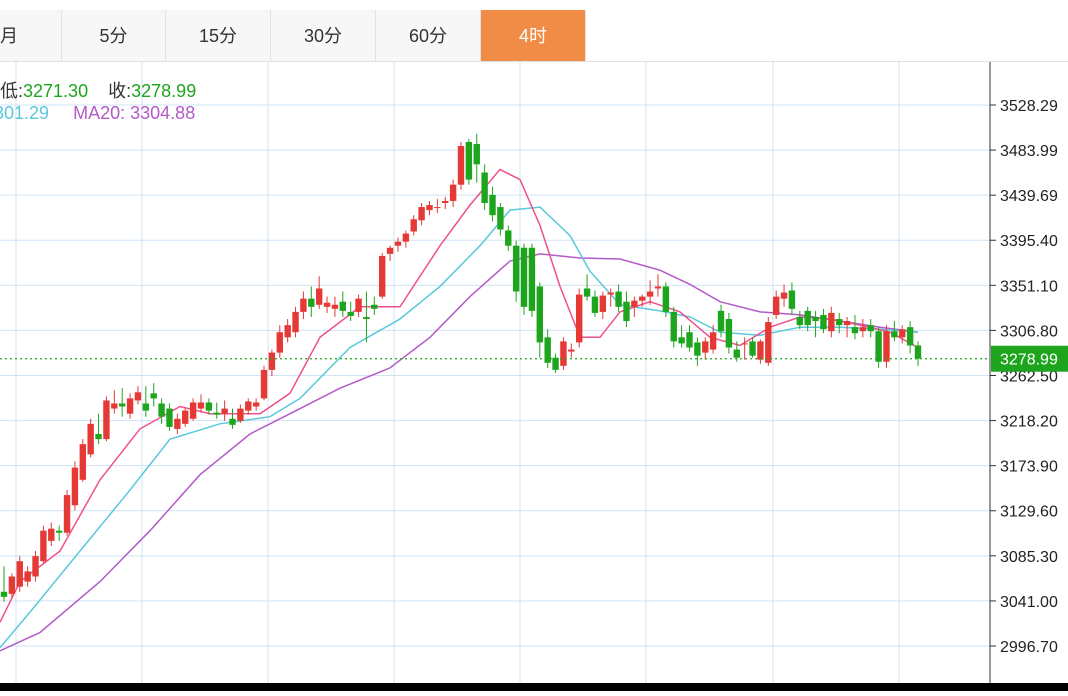 This screenshot has height=696, width=1068. Describe the element at coordinates (1029, 422) in the screenshot. I see `y-tick-label: 3218.20` at that location.